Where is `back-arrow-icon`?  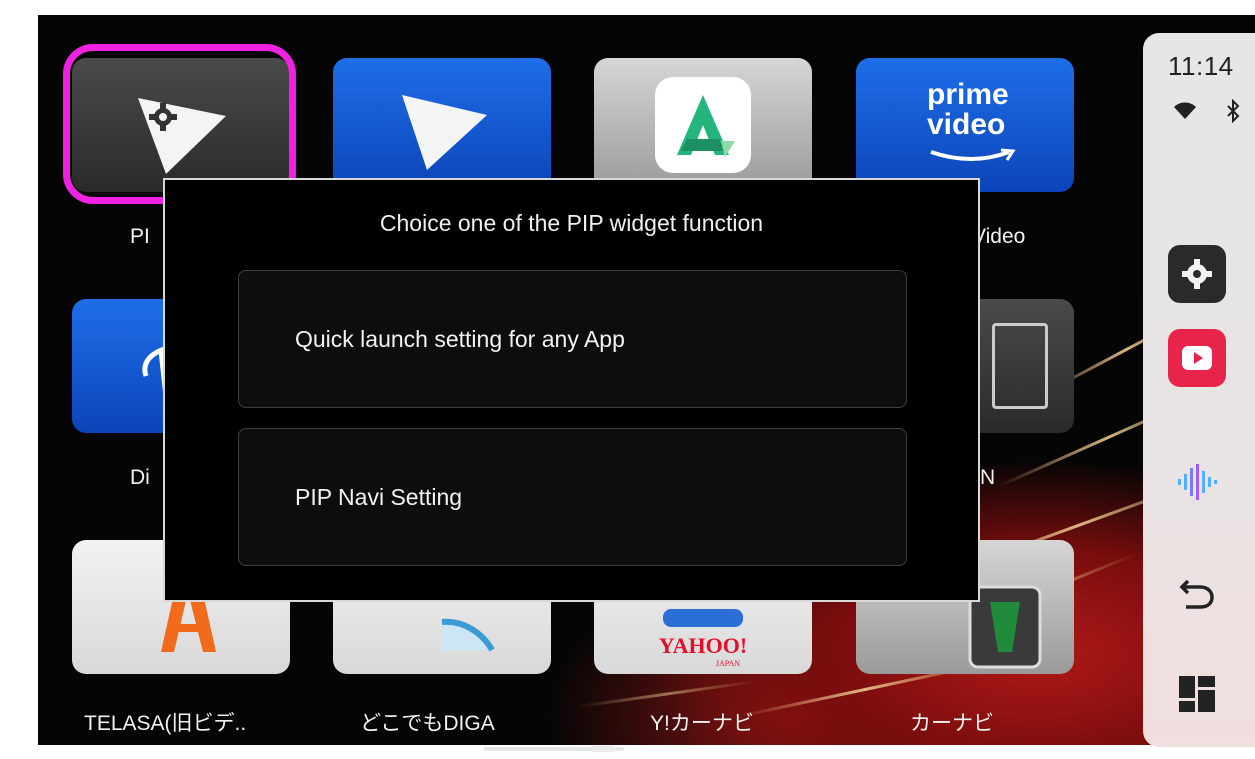 back-arrow-icon is located at coordinates (1196, 594).